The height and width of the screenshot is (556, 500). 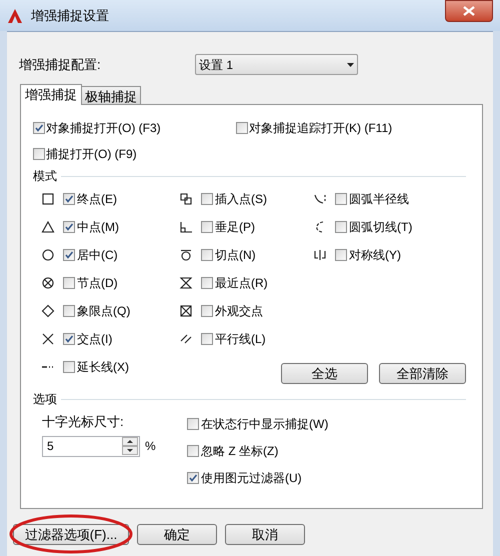 What do you see at coordinates (186, 339) in the screenshot?
I see `slash-lines-icon` at bounding box center [186, 339].